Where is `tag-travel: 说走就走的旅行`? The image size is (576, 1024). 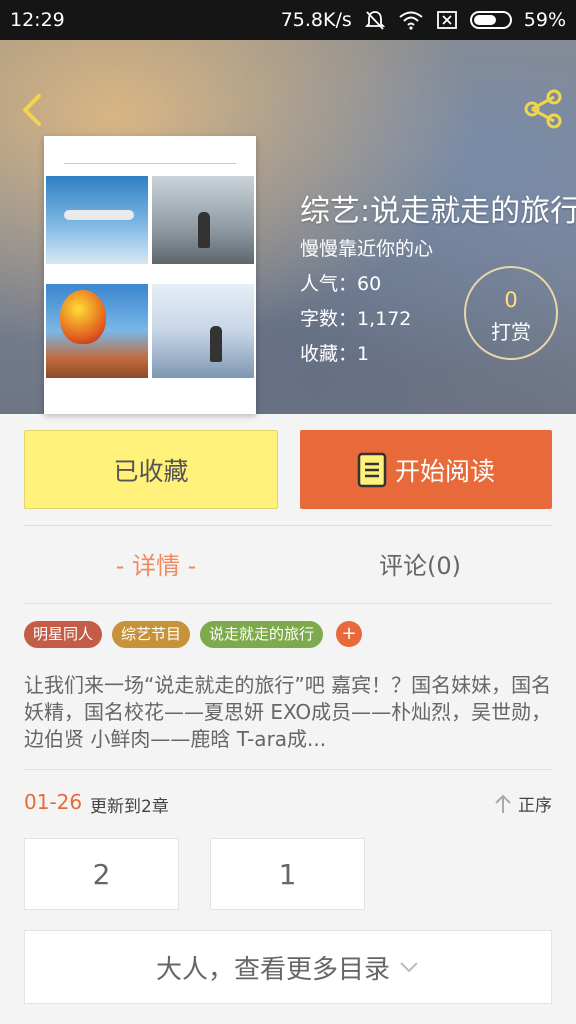
tag-travel: 说走就走的旅行 is located at coordinates (262, 634).